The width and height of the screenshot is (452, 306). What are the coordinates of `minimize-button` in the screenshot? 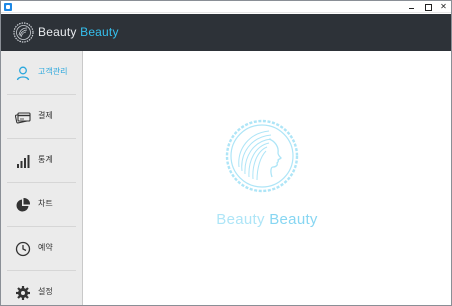 It's located at (411, 7).